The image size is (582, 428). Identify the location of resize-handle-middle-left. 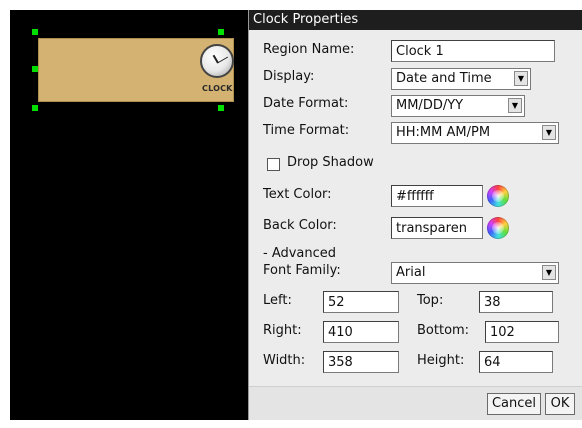
(35, 69).